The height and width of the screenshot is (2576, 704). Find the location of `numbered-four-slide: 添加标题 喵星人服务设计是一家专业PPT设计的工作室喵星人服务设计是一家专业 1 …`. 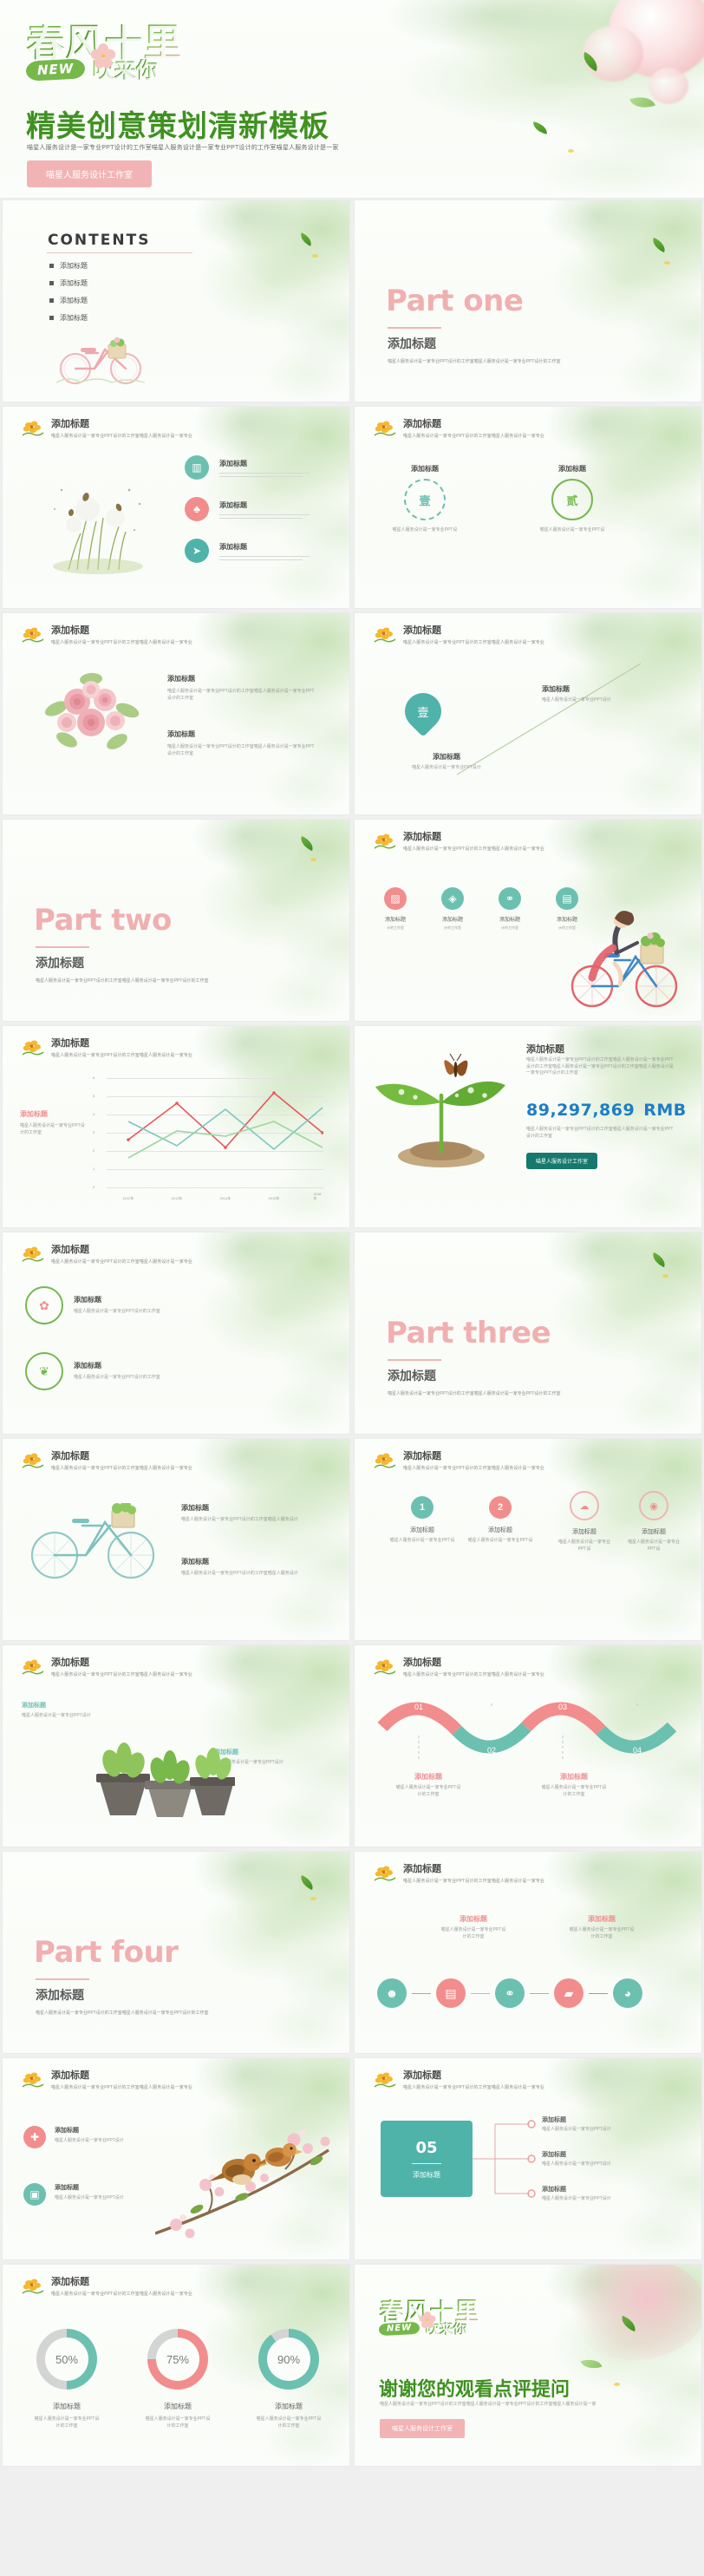

numbered-four-slide: 添加标题 喵星人服务设计是一家专业PPT设计的工作室喵星人服务设计是一家专业 1 … is located at coordinates (528, 1539).